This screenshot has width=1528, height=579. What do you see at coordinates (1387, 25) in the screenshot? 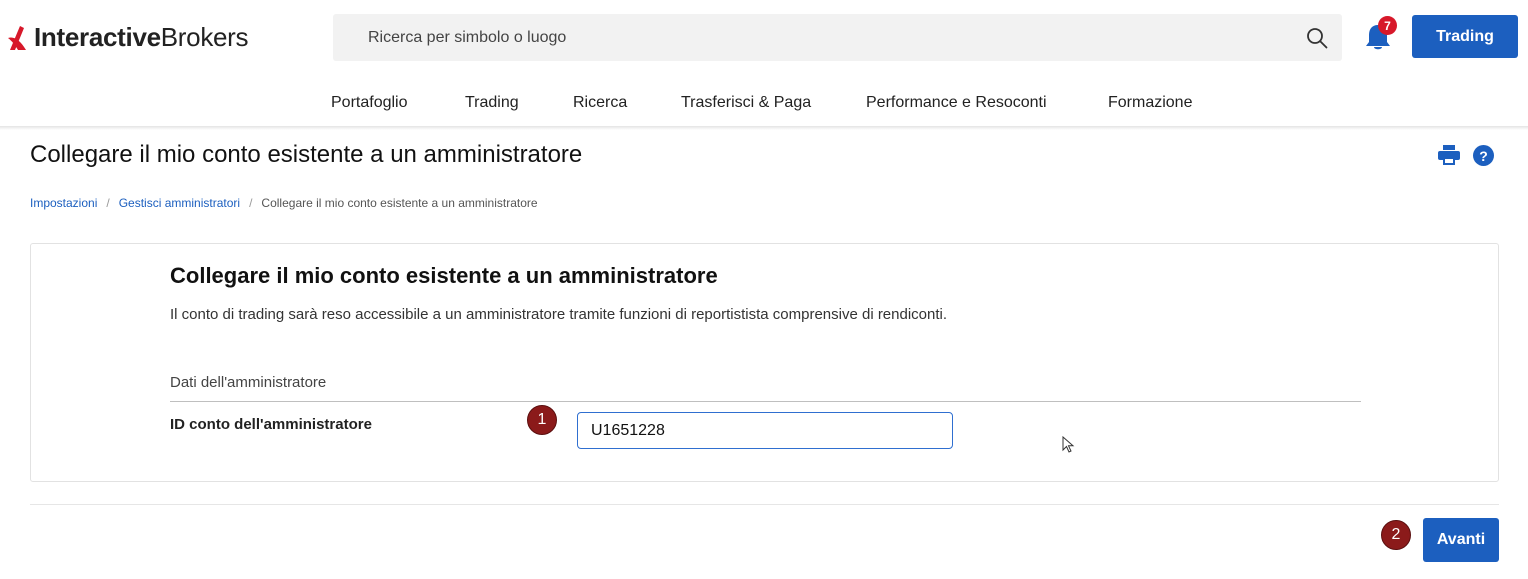
I see `notification-count-badge: 7` at bounding box center [1387, 25].